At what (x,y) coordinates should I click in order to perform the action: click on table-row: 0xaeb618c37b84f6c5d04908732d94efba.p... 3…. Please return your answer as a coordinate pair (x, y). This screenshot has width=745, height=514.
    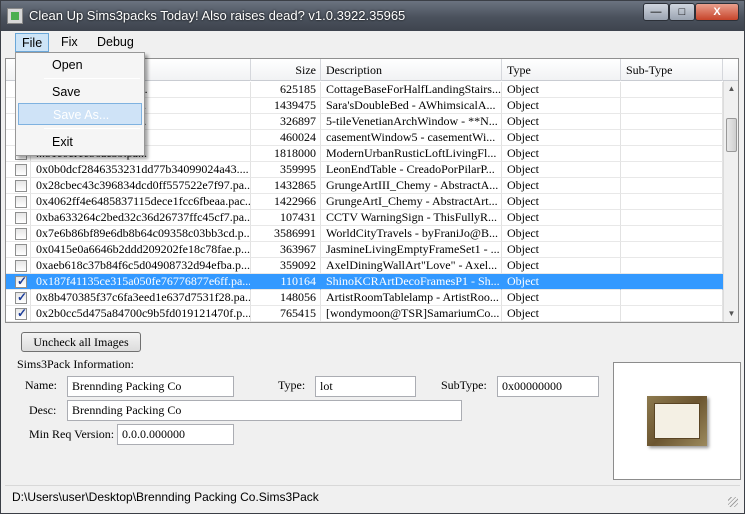
    Looking at the image, I should click on (364, 266).